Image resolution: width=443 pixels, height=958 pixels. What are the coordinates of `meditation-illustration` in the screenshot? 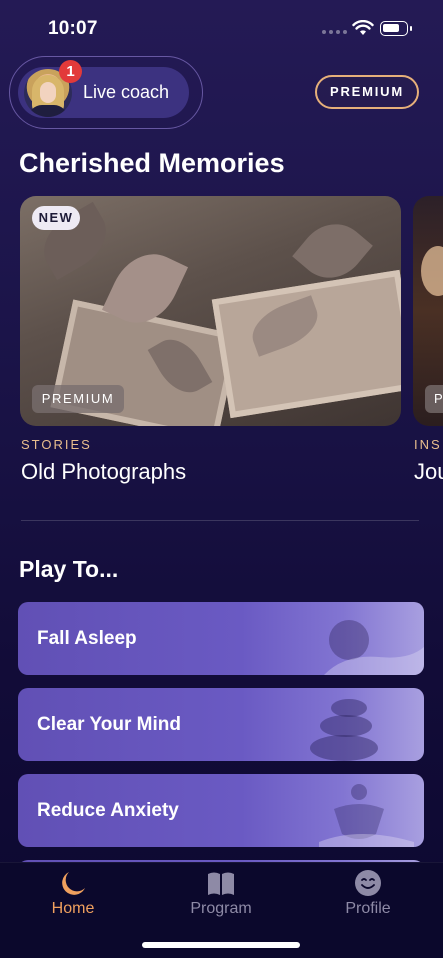 It's located at (366, 815).